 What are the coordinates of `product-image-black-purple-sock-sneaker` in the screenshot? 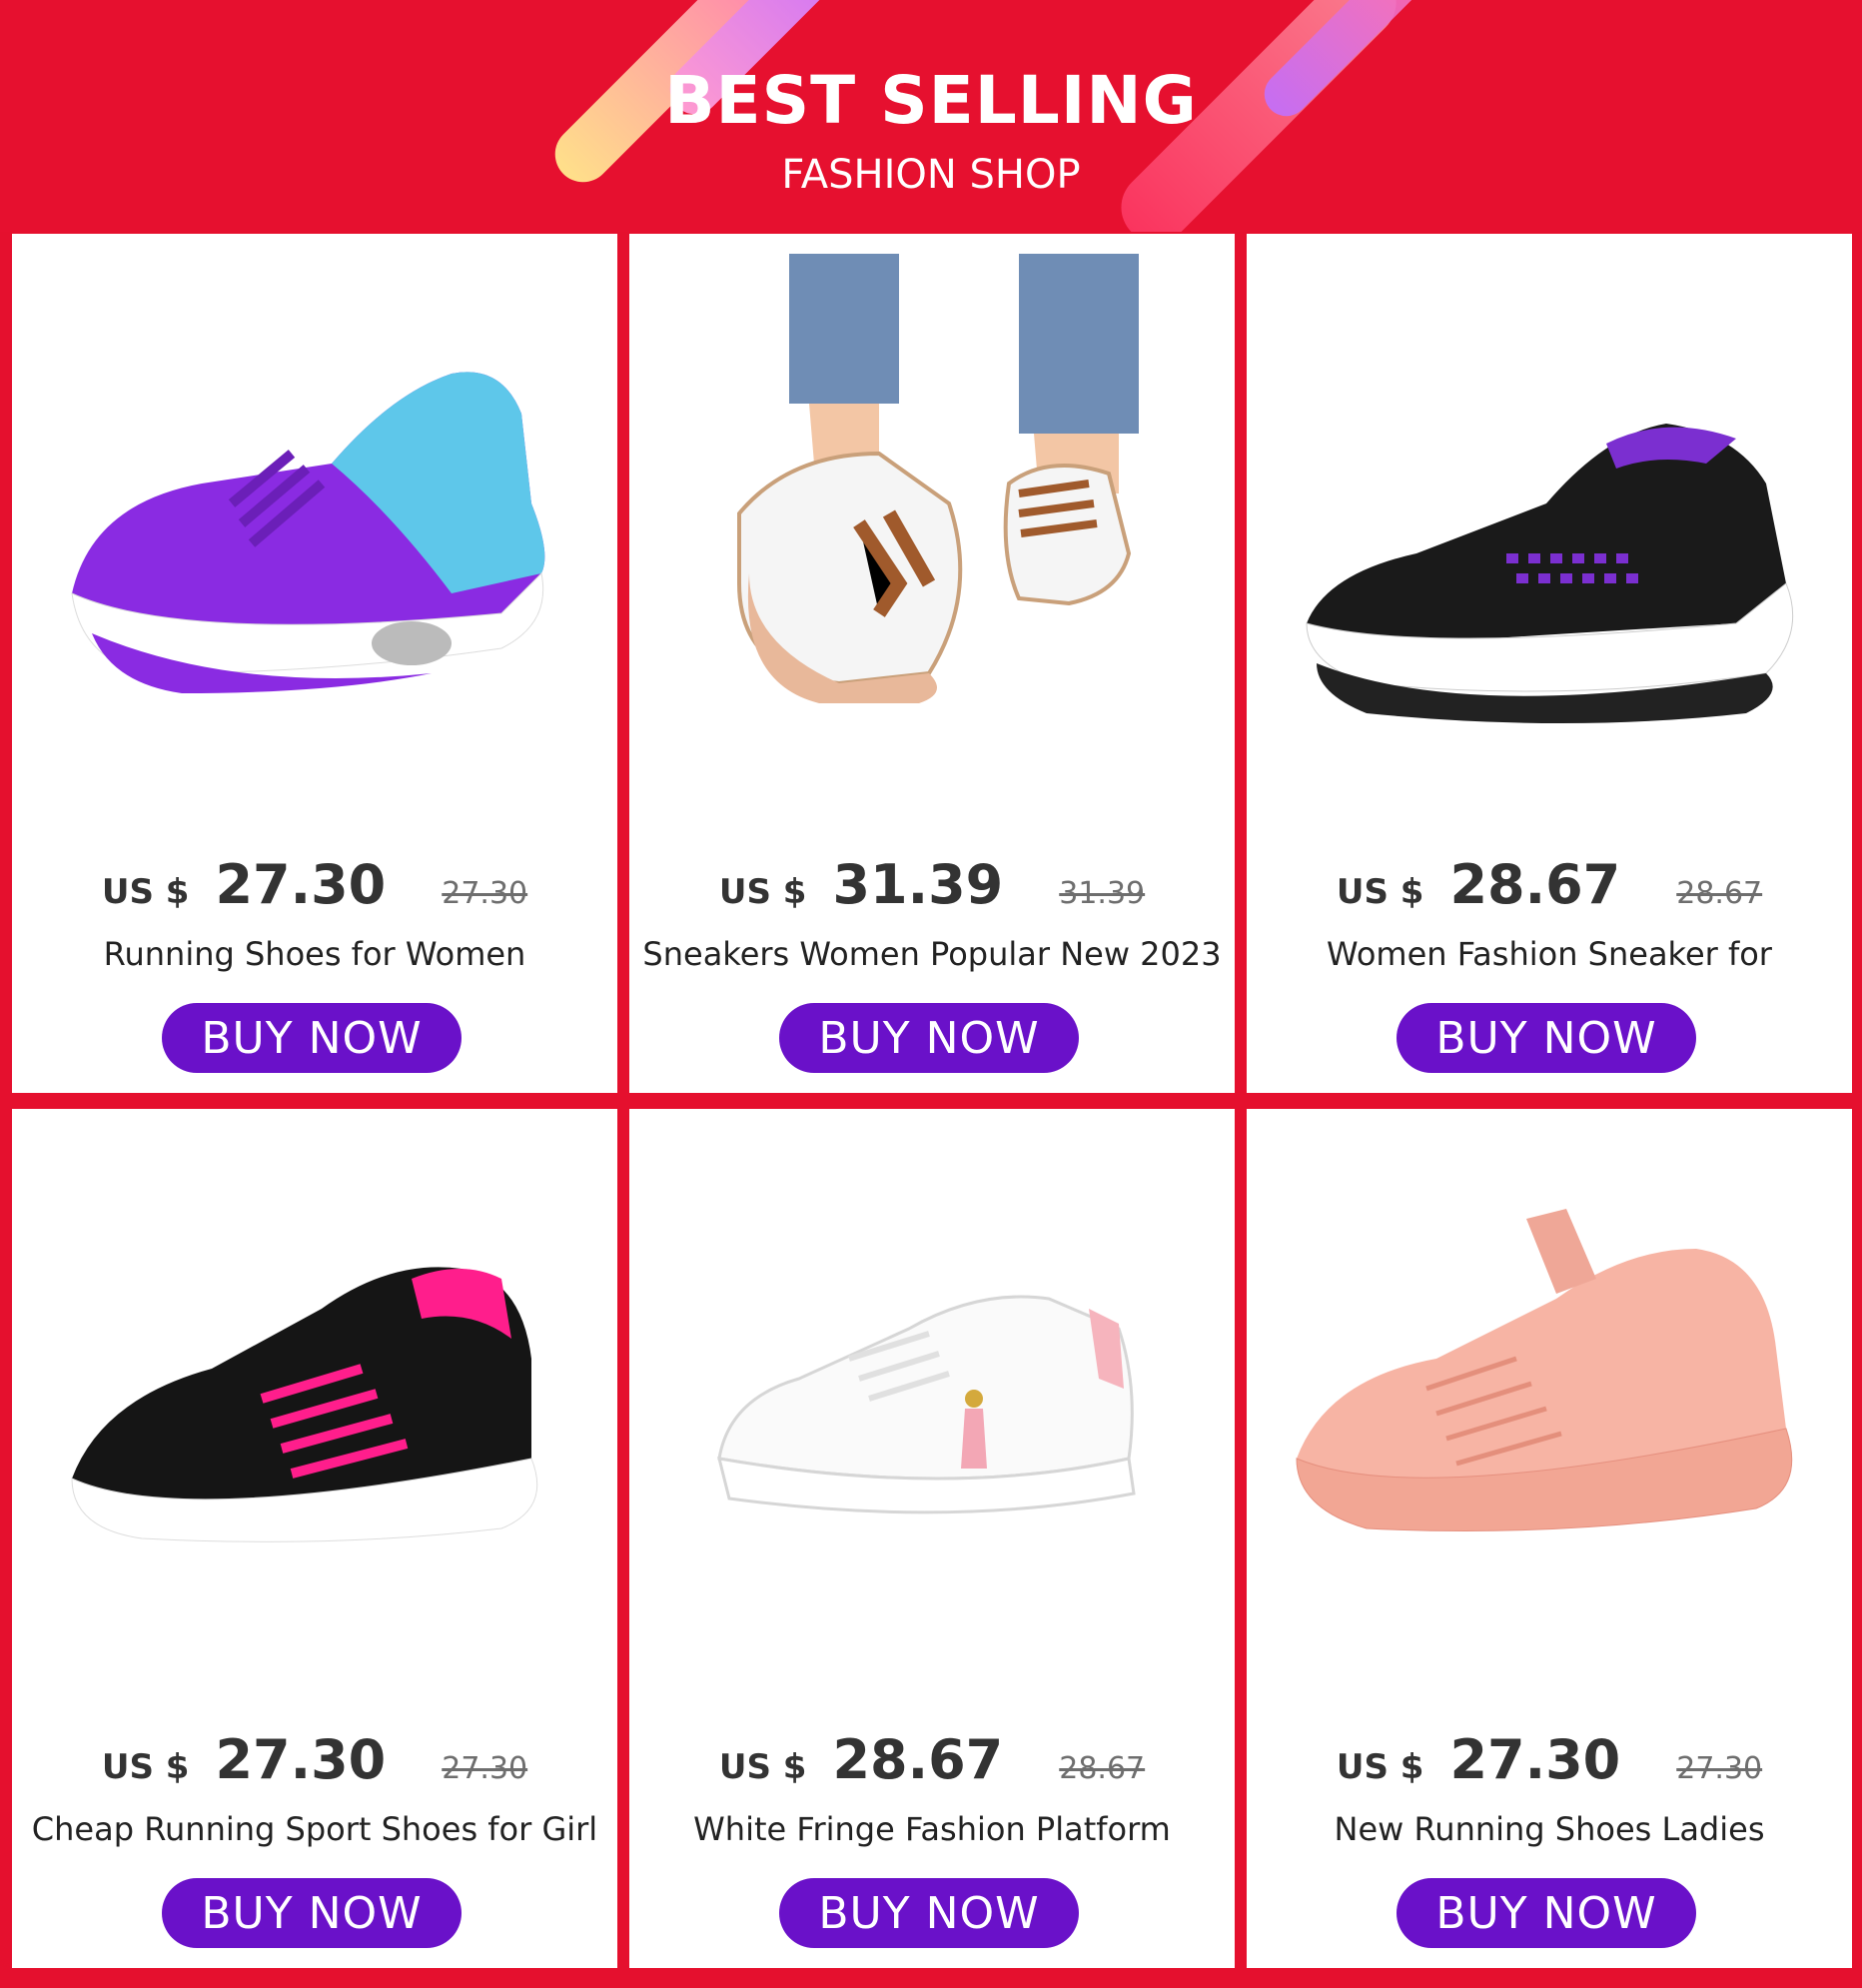 It's located at (1550, 543).